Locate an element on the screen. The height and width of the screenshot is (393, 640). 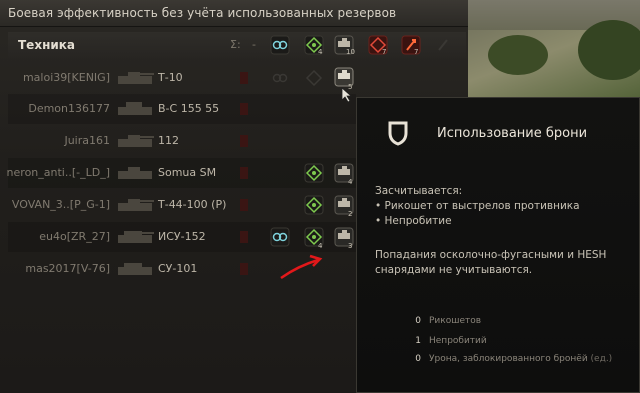
armor-count: 2 is located at coordinates (350, 214).